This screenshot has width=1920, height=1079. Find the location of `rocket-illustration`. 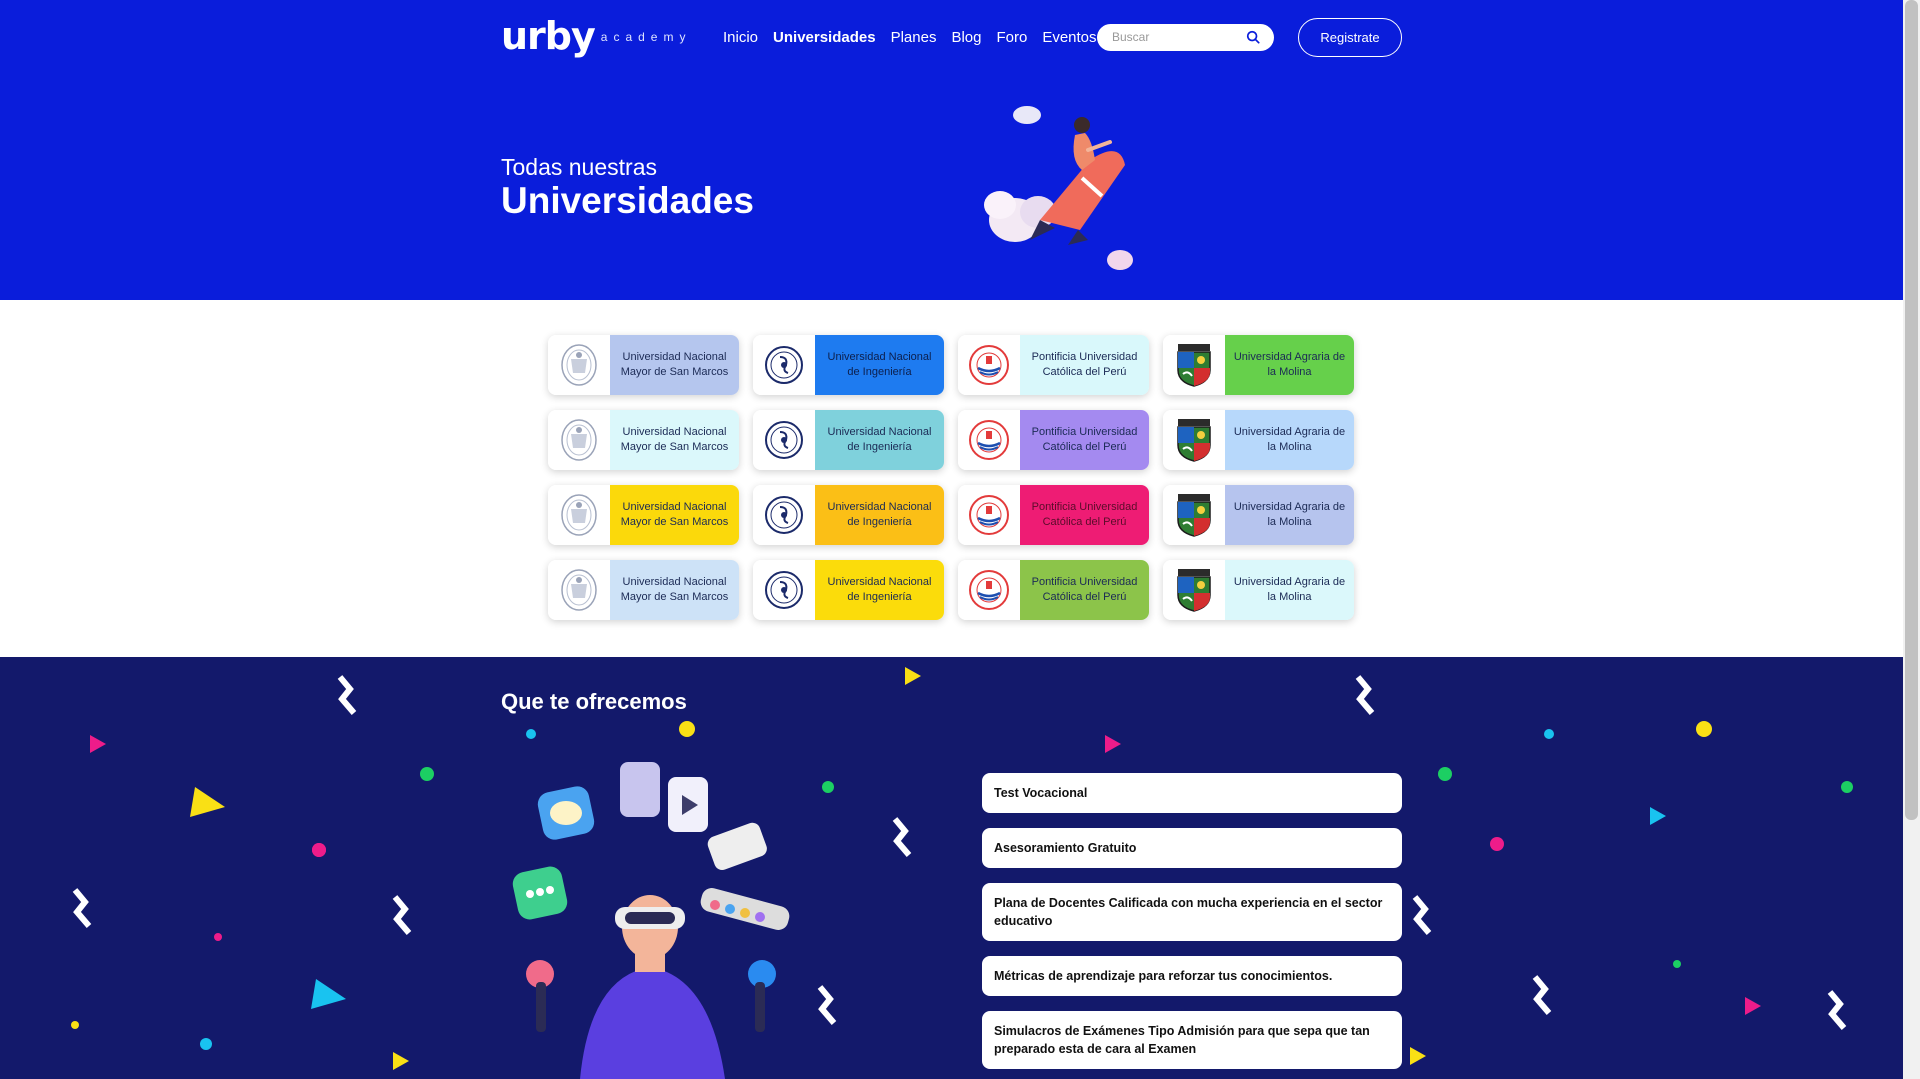

rocket-illustration is located at coordinates (1058, 188).